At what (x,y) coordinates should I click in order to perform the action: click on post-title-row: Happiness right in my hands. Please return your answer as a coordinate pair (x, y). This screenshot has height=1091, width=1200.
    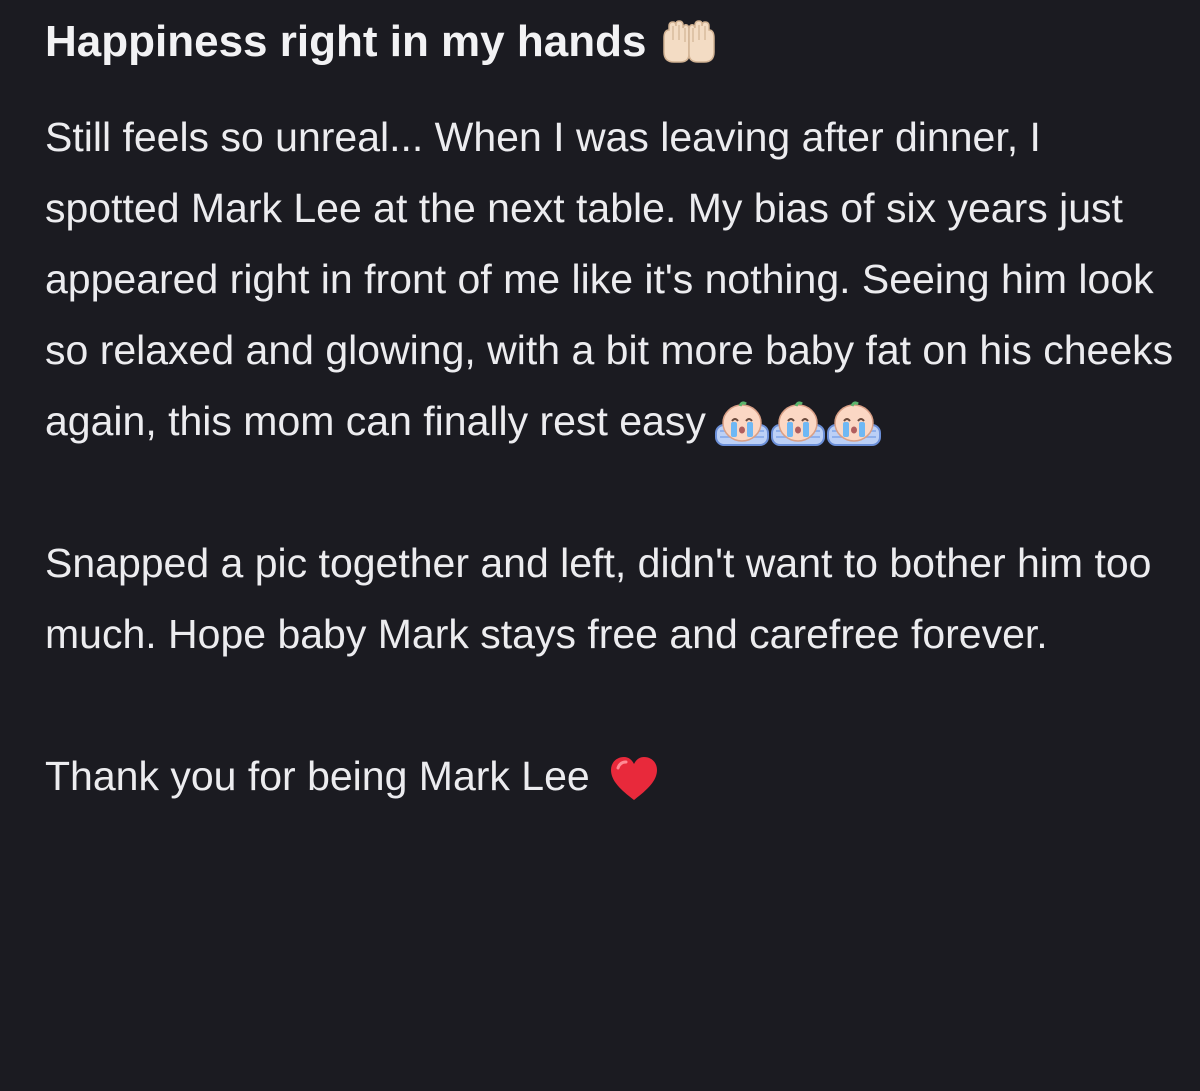
    Looking at the image, I should click on (381, 42).